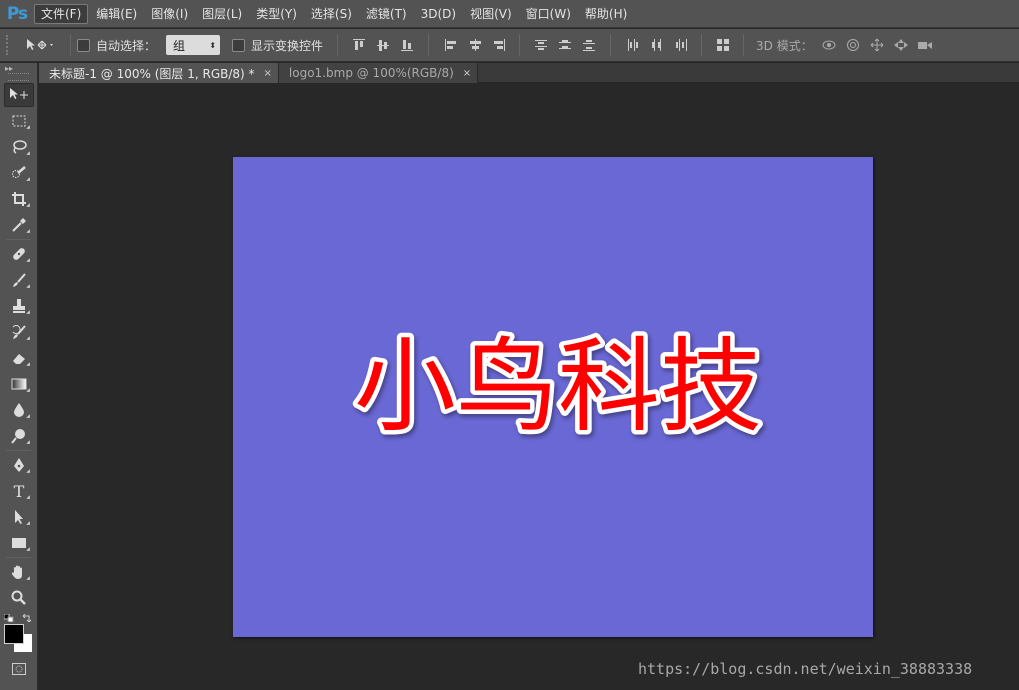  I want to click on tab-logo1-bmp: logo1.bmp @ 100%(RGB/8) ×, so click(378, 73).